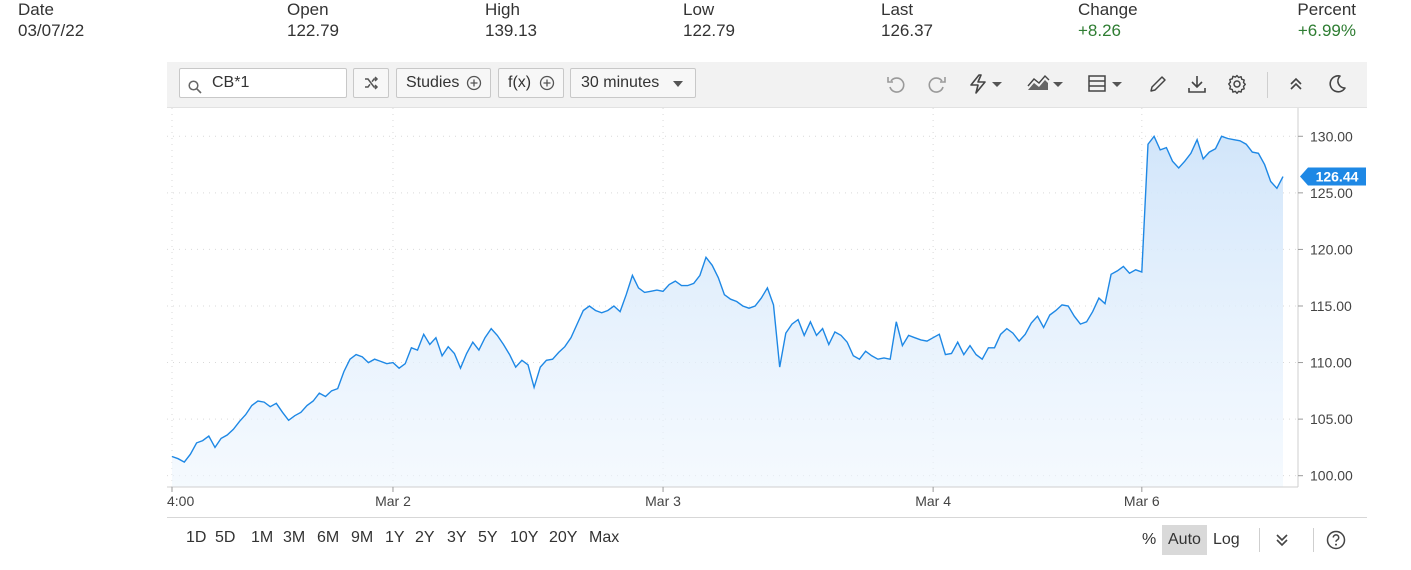  What do you see at coordinates (1331, 136) in the screenshot?
I see `y-tick-label: 130.00` at bounding box center [1331, 136].